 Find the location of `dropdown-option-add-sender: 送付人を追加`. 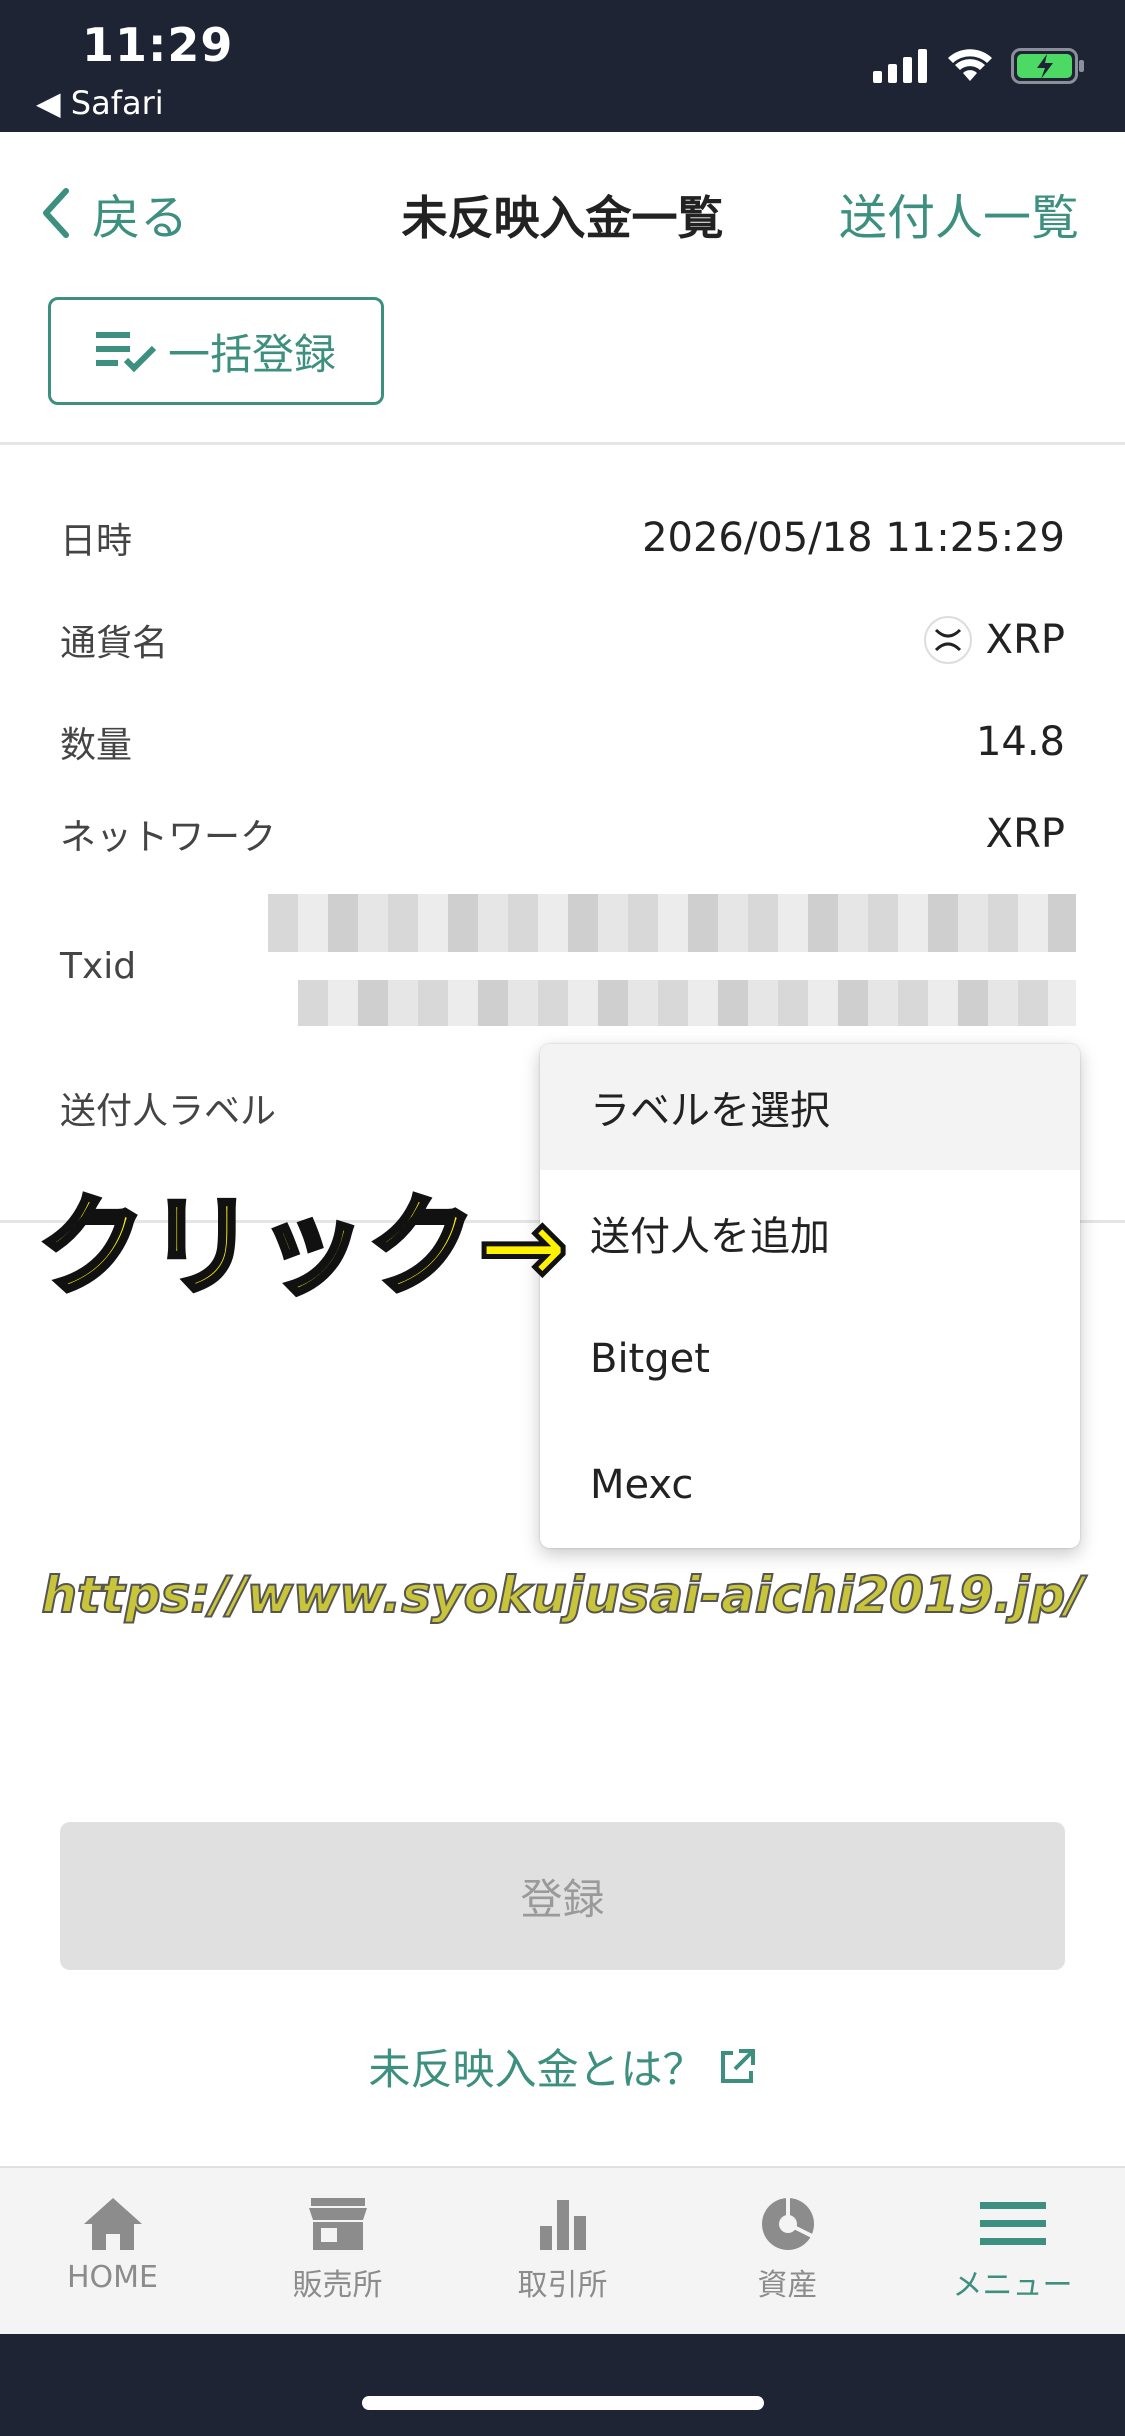

dropdown-option-add-sender: 送付人を追加 is located at coordinates (810, 1233).